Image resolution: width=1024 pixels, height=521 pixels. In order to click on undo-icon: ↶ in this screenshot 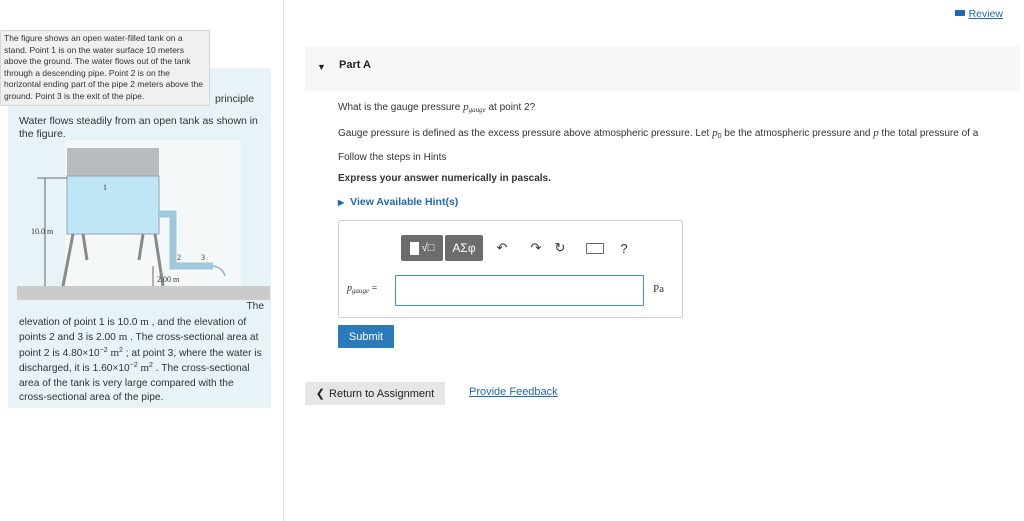, I will do `click(502, 248)`.